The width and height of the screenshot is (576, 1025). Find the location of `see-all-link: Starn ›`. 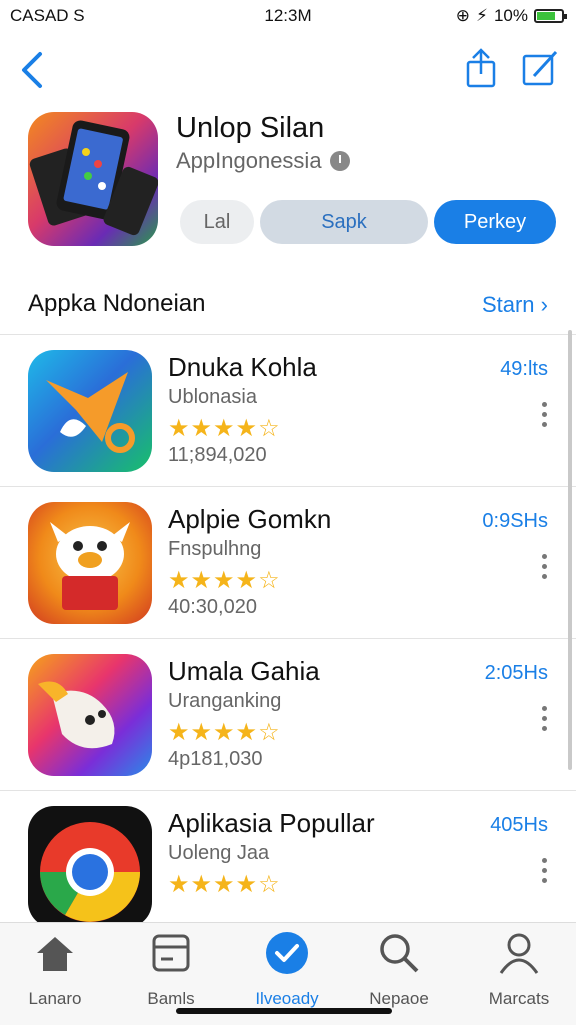

see-all-link: Starn › is located at coordinates (515, 305).